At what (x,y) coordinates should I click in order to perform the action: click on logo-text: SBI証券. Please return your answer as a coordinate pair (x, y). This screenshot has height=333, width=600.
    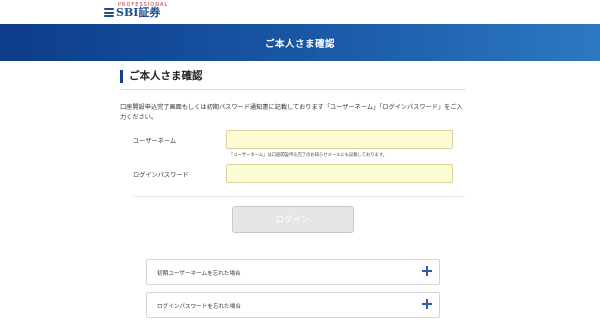
    Looking at the image, I should click on (138, 12).